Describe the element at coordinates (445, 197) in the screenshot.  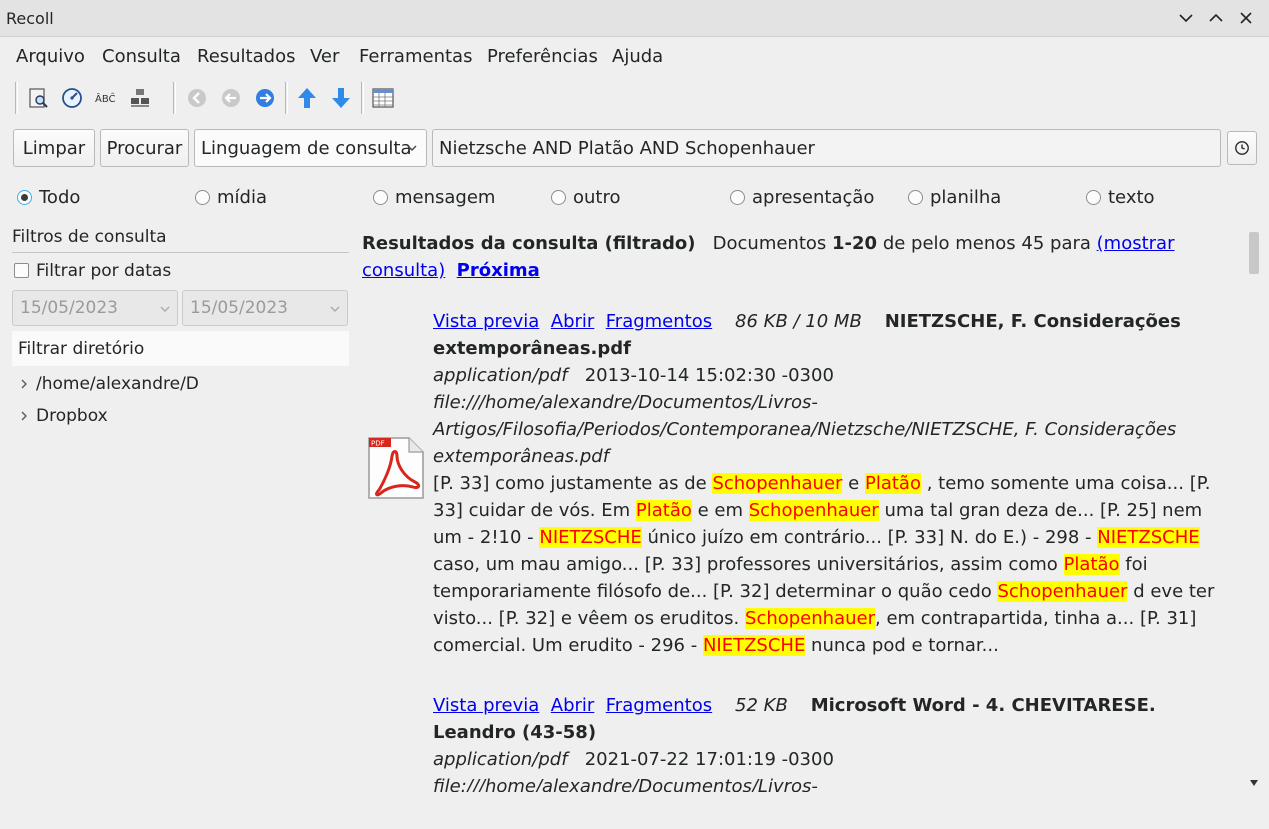
I see `category-label: mensagem` at that location.